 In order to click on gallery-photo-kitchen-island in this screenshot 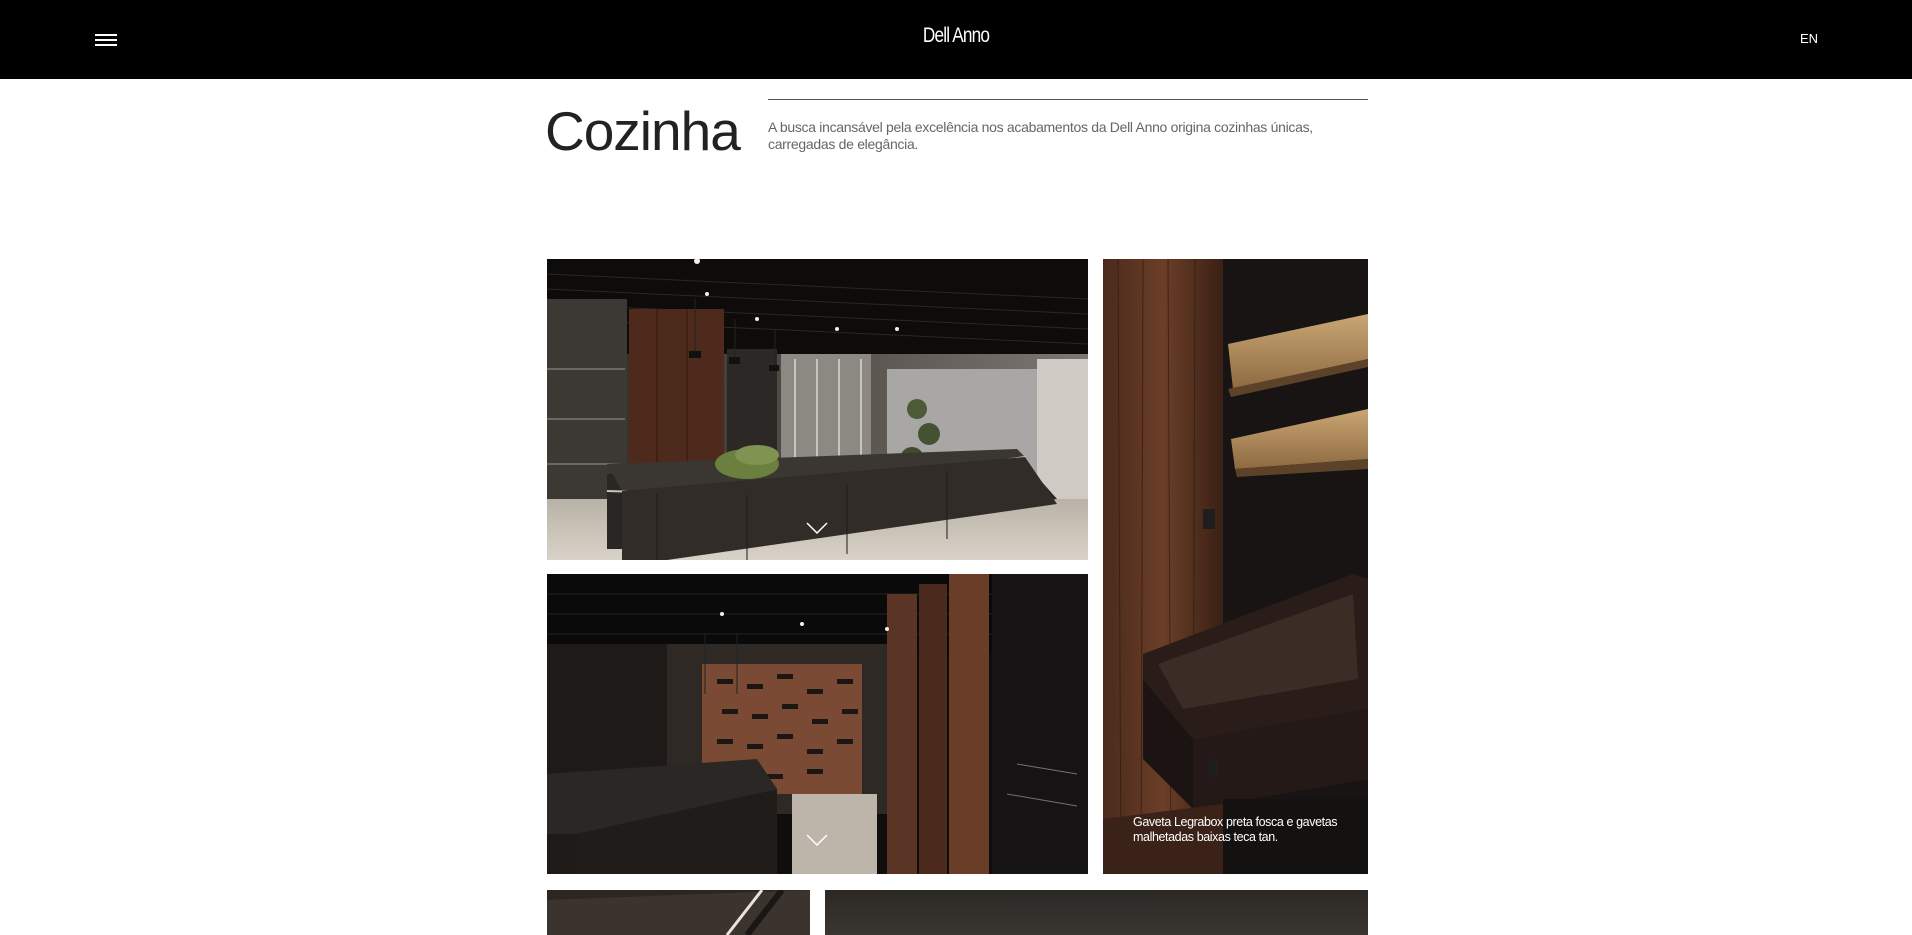, I will do `click(817, 409)`.